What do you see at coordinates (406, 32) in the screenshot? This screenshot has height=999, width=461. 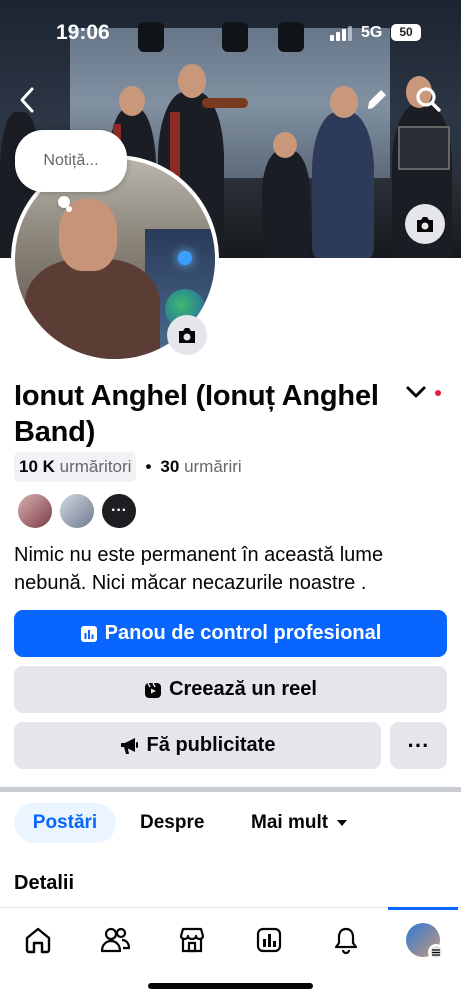 I see `battery-icon: 50` at bounding box center [406, 32].